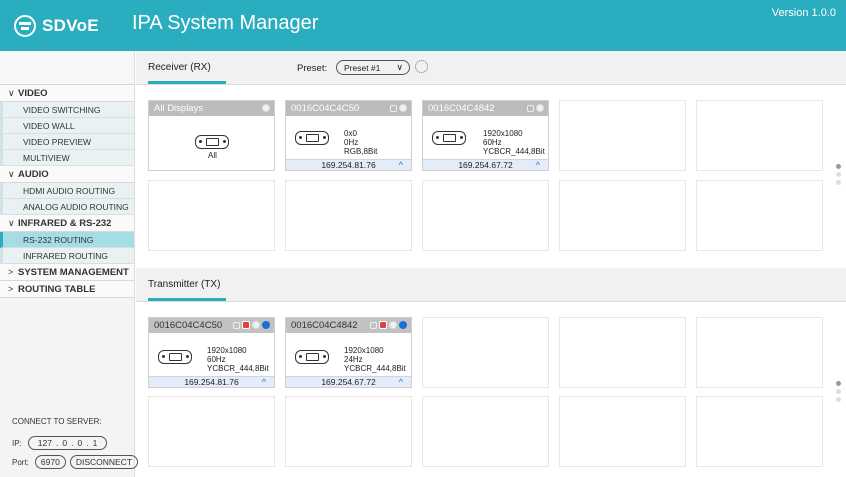 This screenshot has width=846, height=477. What do you see at coordinates (67, 207) in the screenshot?
I see `sidebar-item-analog-audio-routing: ANALOG AUDIO ROUTING` at bounding box center [67, 207].